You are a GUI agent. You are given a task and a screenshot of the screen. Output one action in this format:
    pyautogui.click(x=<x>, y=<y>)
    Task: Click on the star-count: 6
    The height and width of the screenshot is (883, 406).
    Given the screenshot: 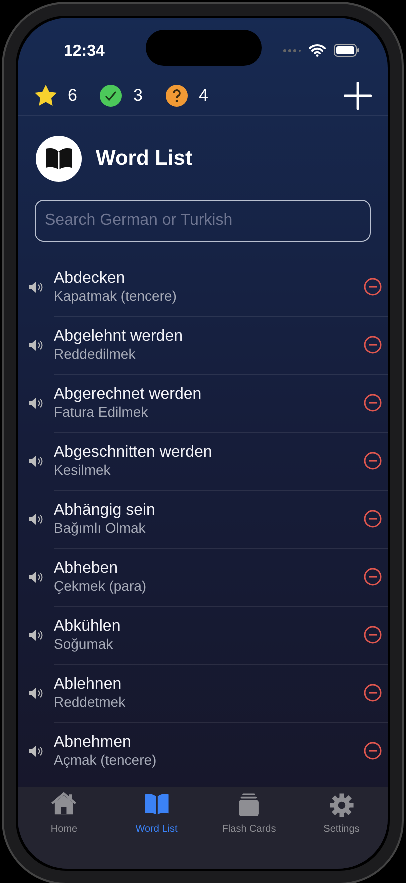 What is the action you would take?
    pyautogui.click(x=73, y=95)
    